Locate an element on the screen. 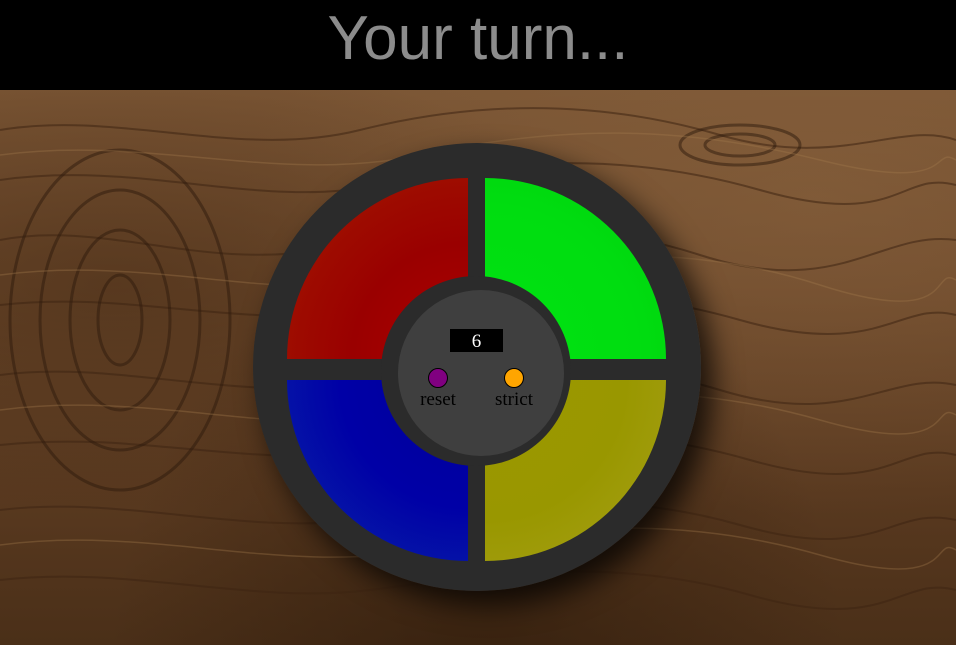 This screenshot has width=956, height=645. control-hub is located at coordinates (481, 373).